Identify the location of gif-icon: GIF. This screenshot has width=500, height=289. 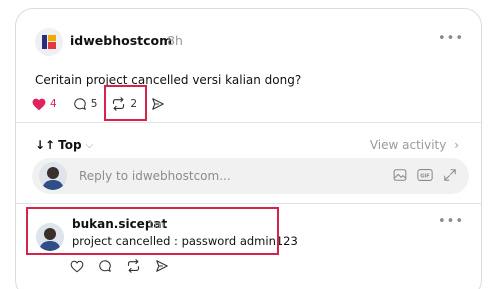
(425, 175).